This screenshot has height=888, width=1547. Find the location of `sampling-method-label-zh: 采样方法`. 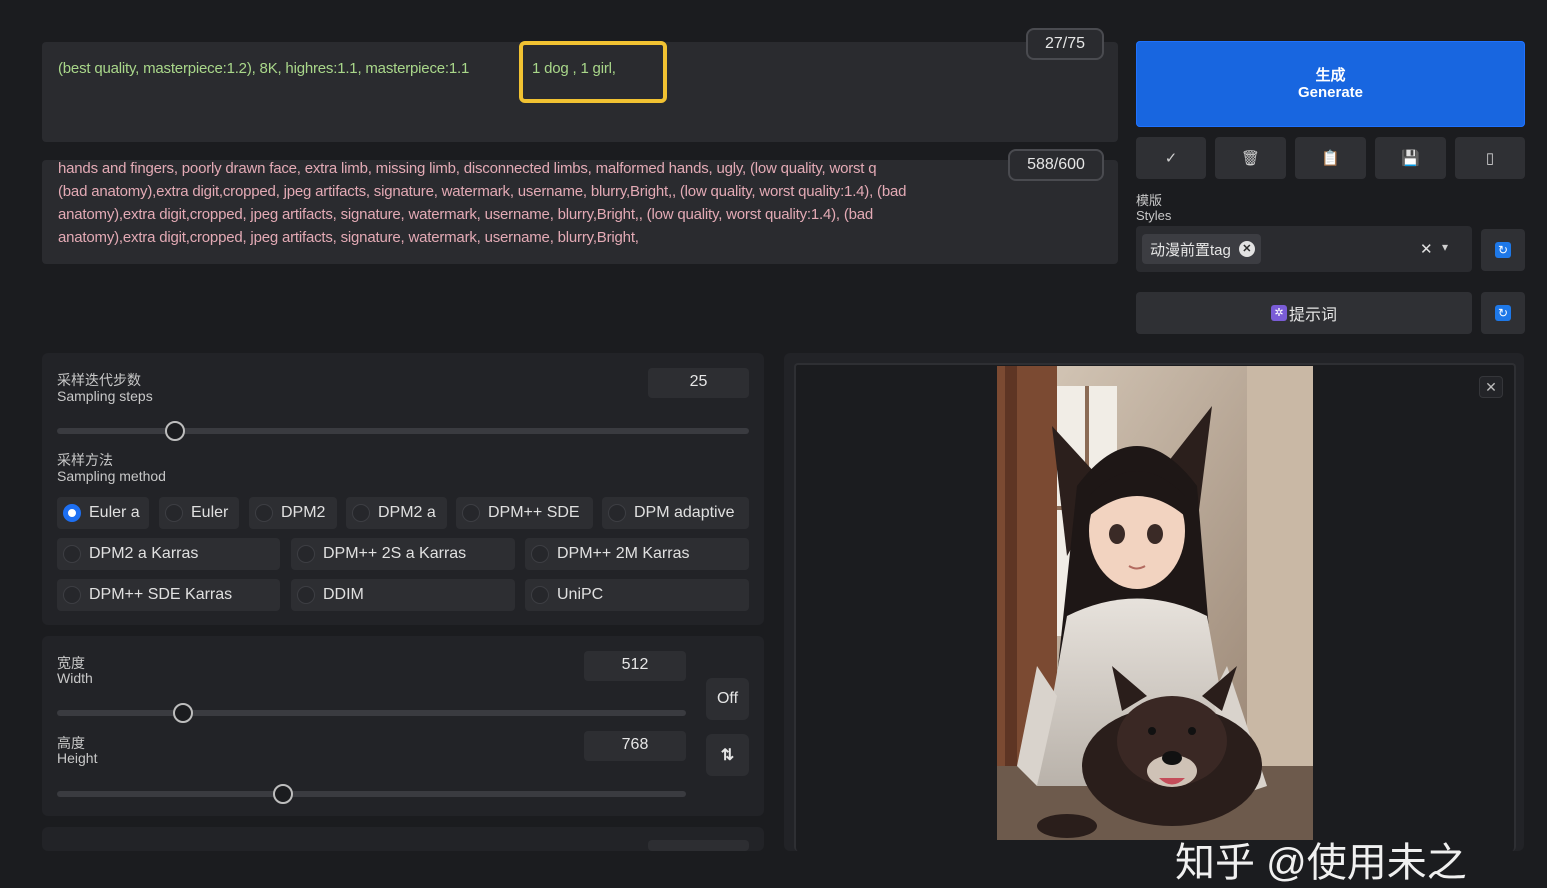

sampling-method-label-zh: 采样方法 is located at coordinates (85, 460).